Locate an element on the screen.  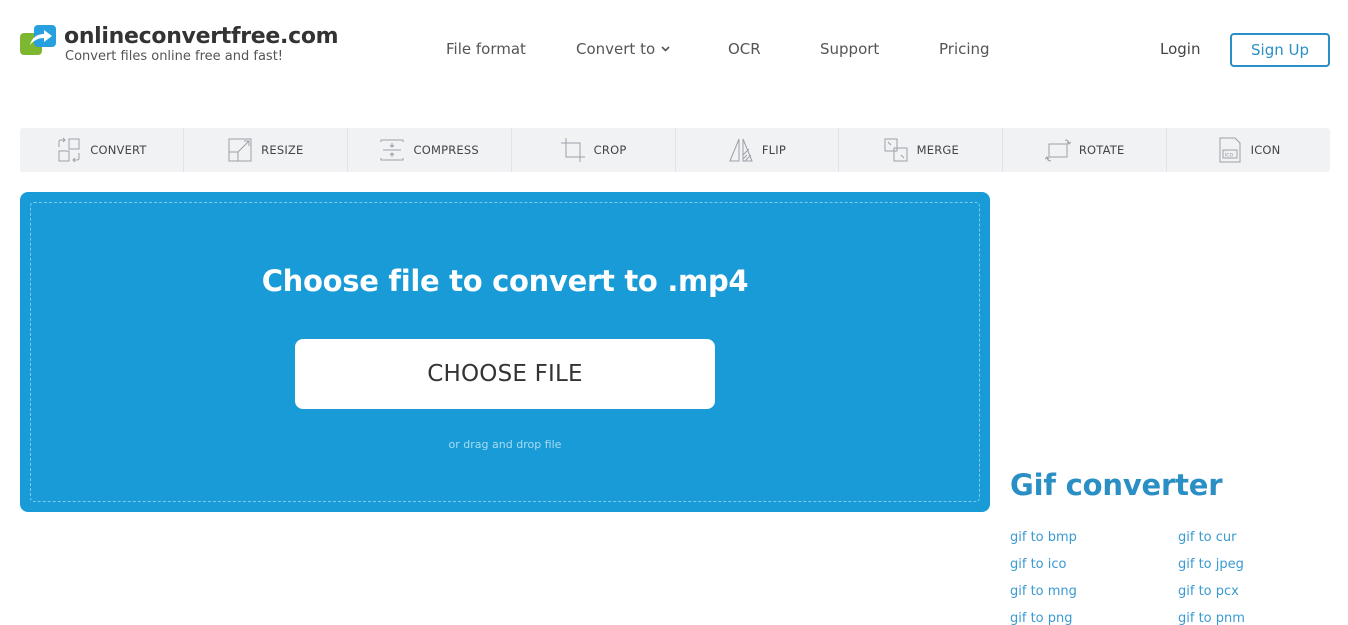
tool-merge: MERGE is located at coordinates (921, 150).